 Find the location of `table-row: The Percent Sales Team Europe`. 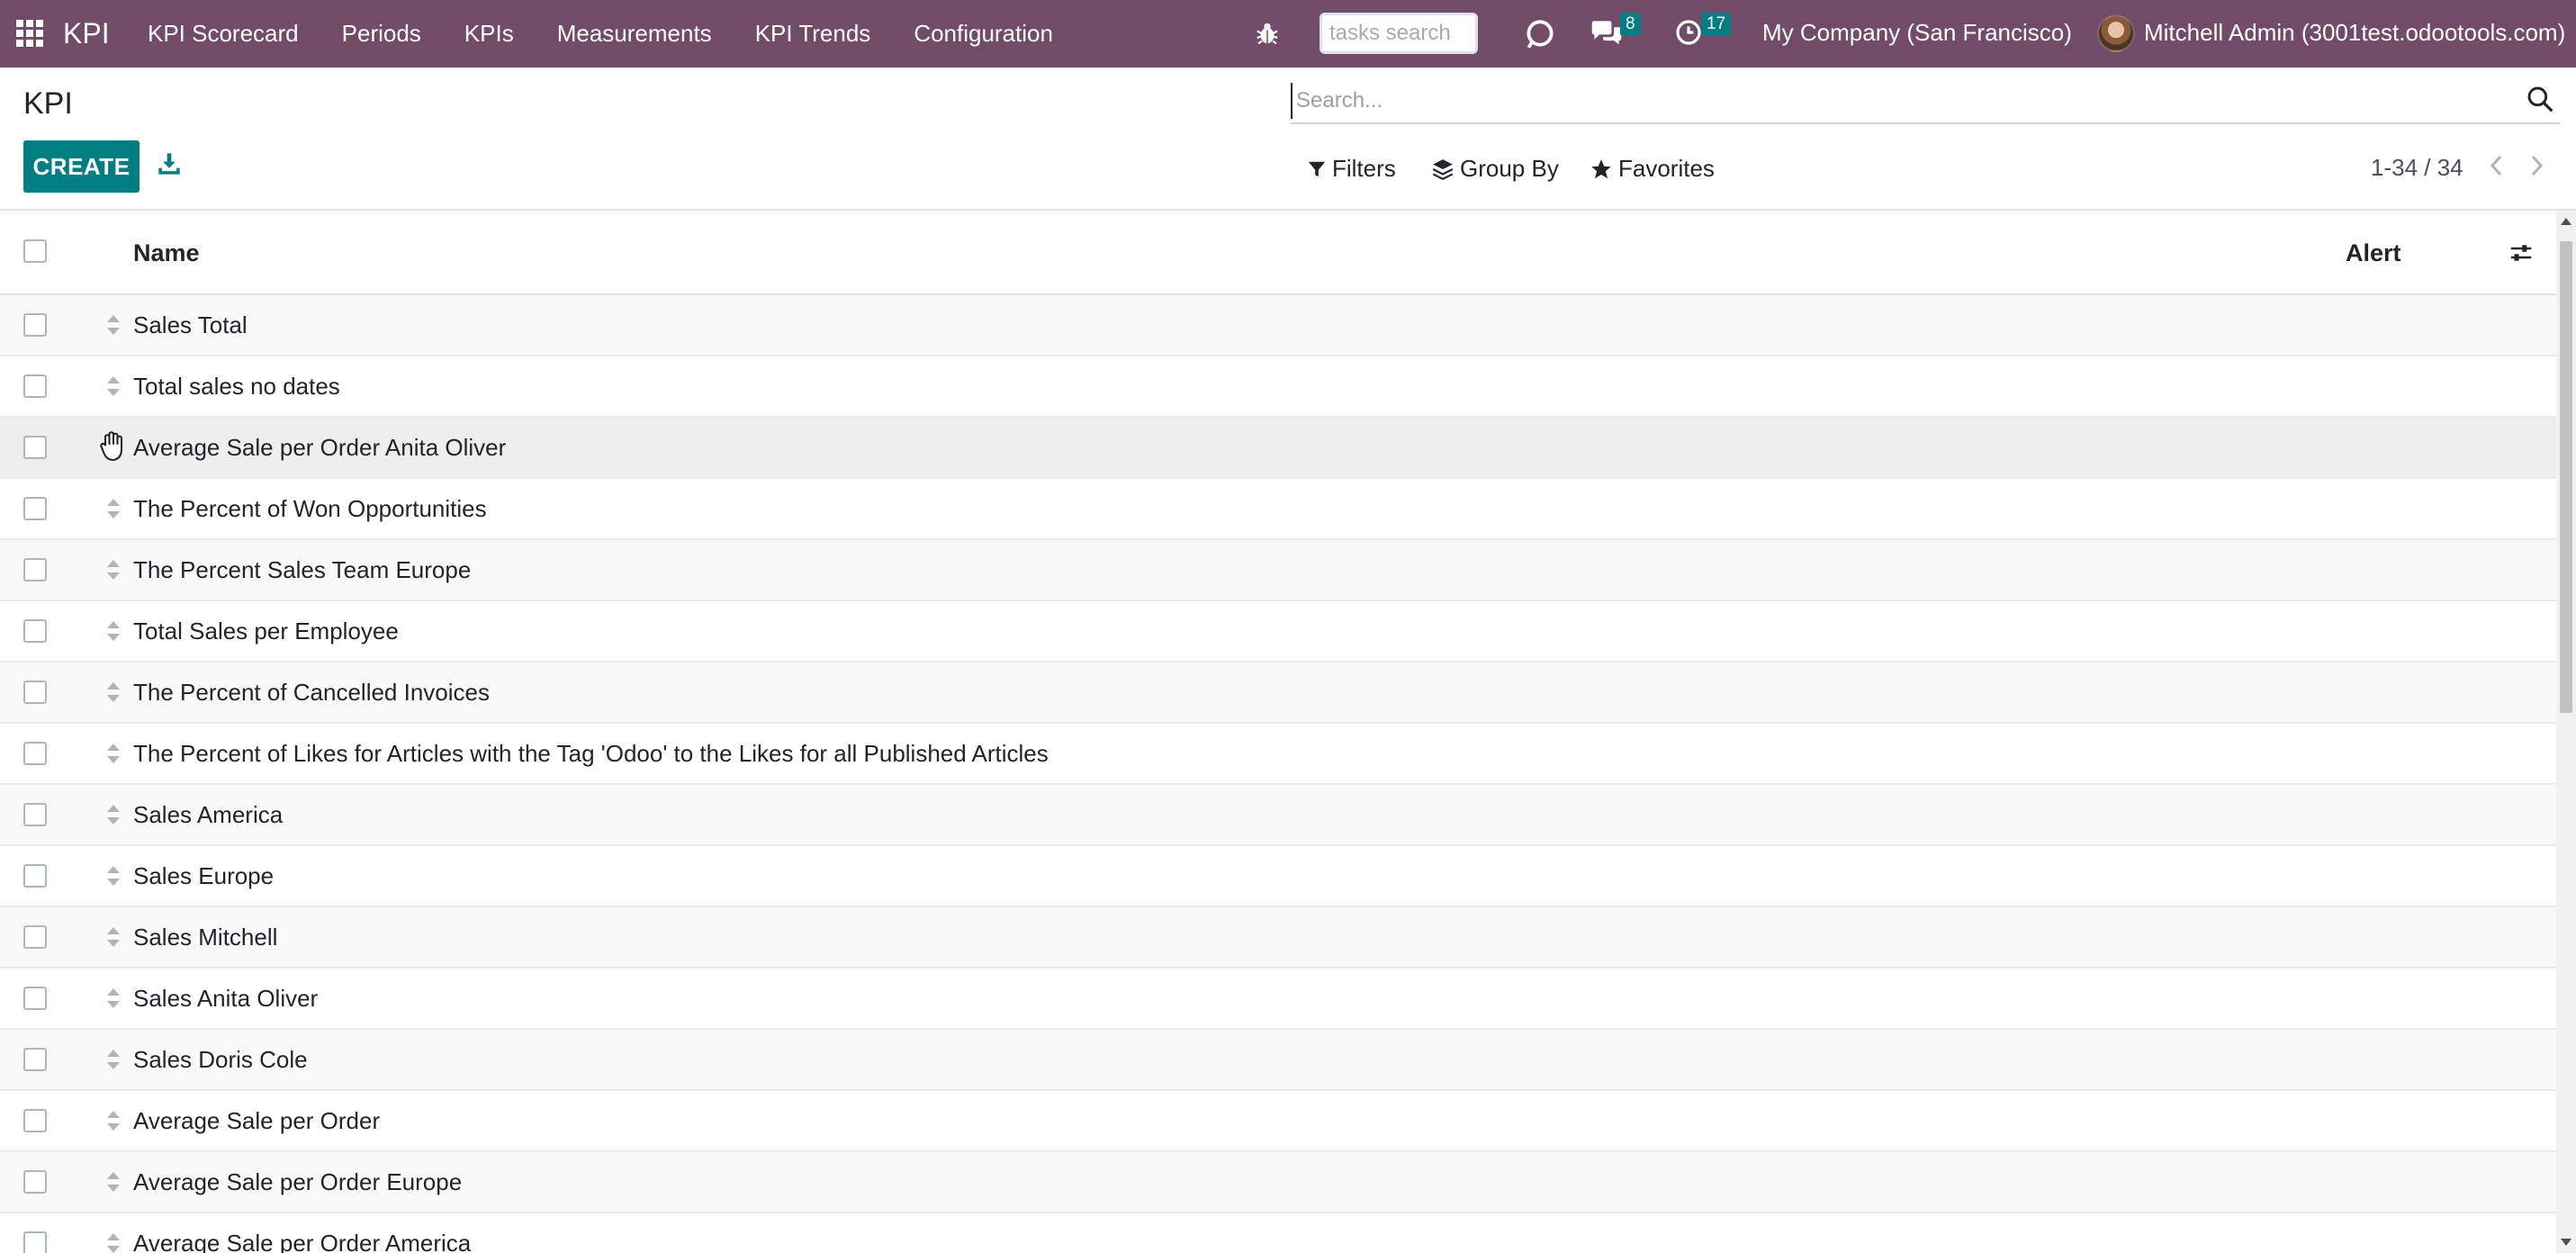

table-row: The Percent Sales Team Europe is located at coordinates (1278, 570).